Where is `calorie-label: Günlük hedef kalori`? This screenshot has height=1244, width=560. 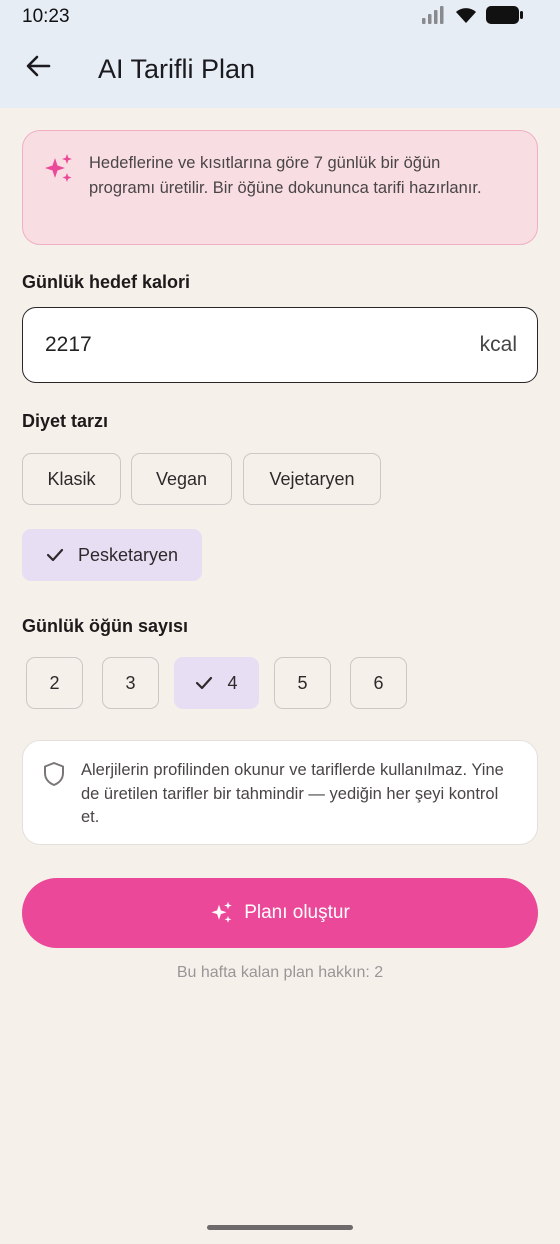
calorie-label: Günlük hedef kalori is located at coordinates (106, 282).